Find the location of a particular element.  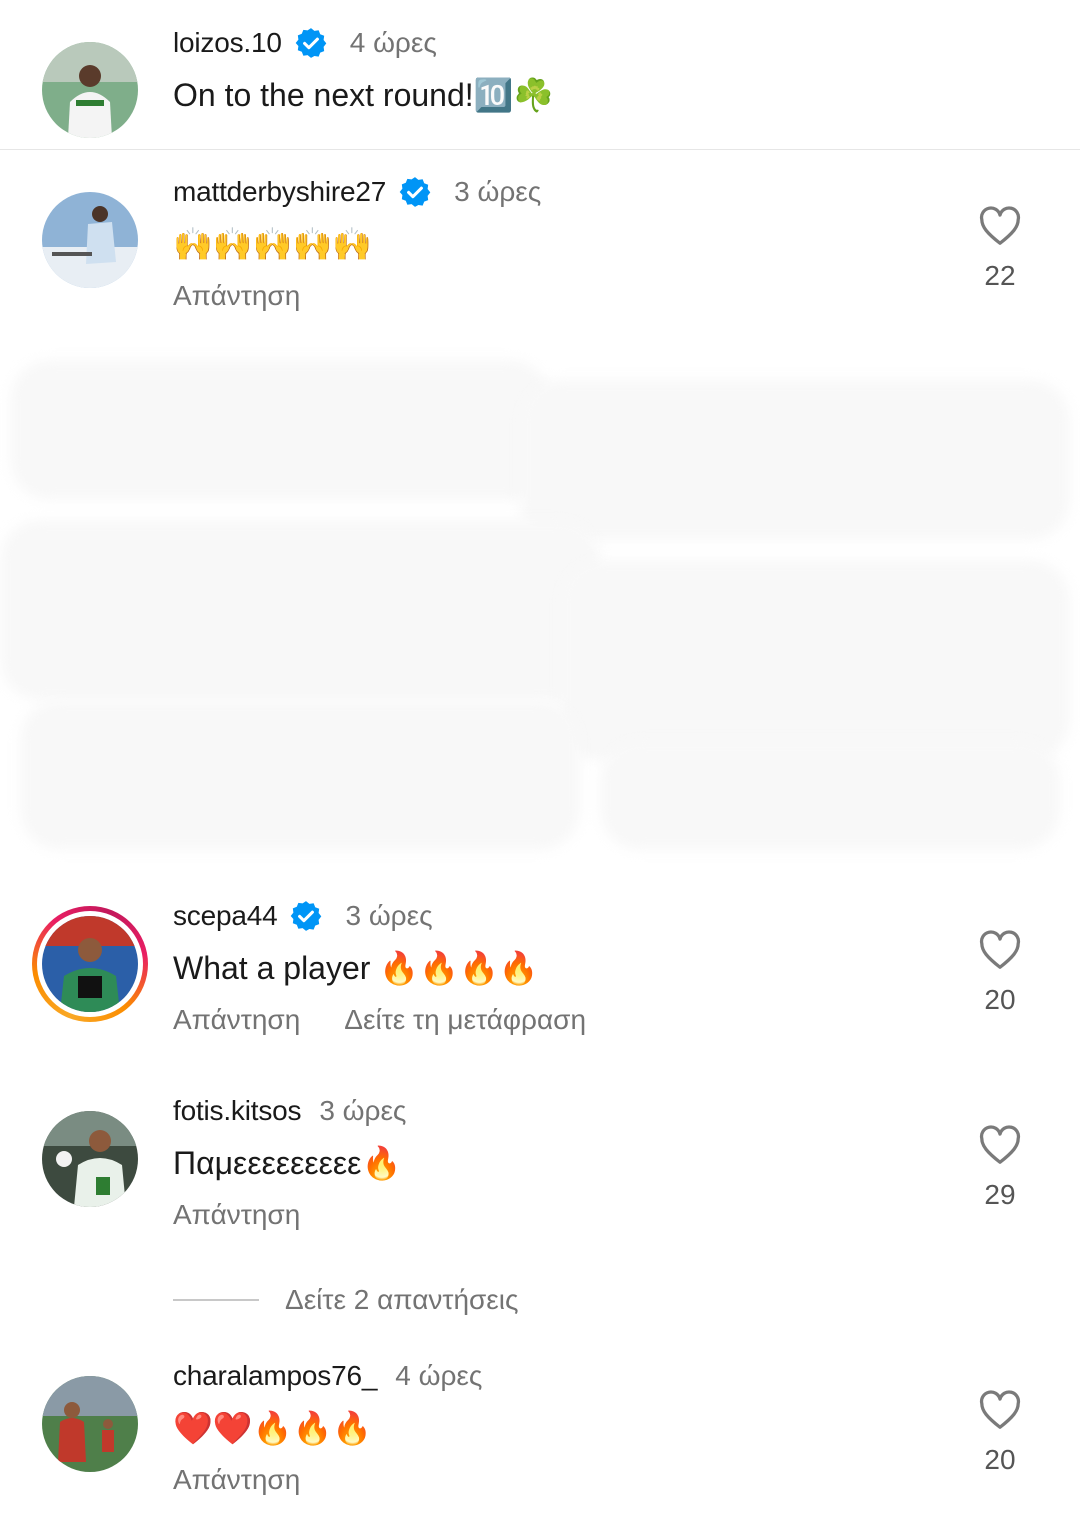

username: loizos.10 is located at coordinates (227, 43).